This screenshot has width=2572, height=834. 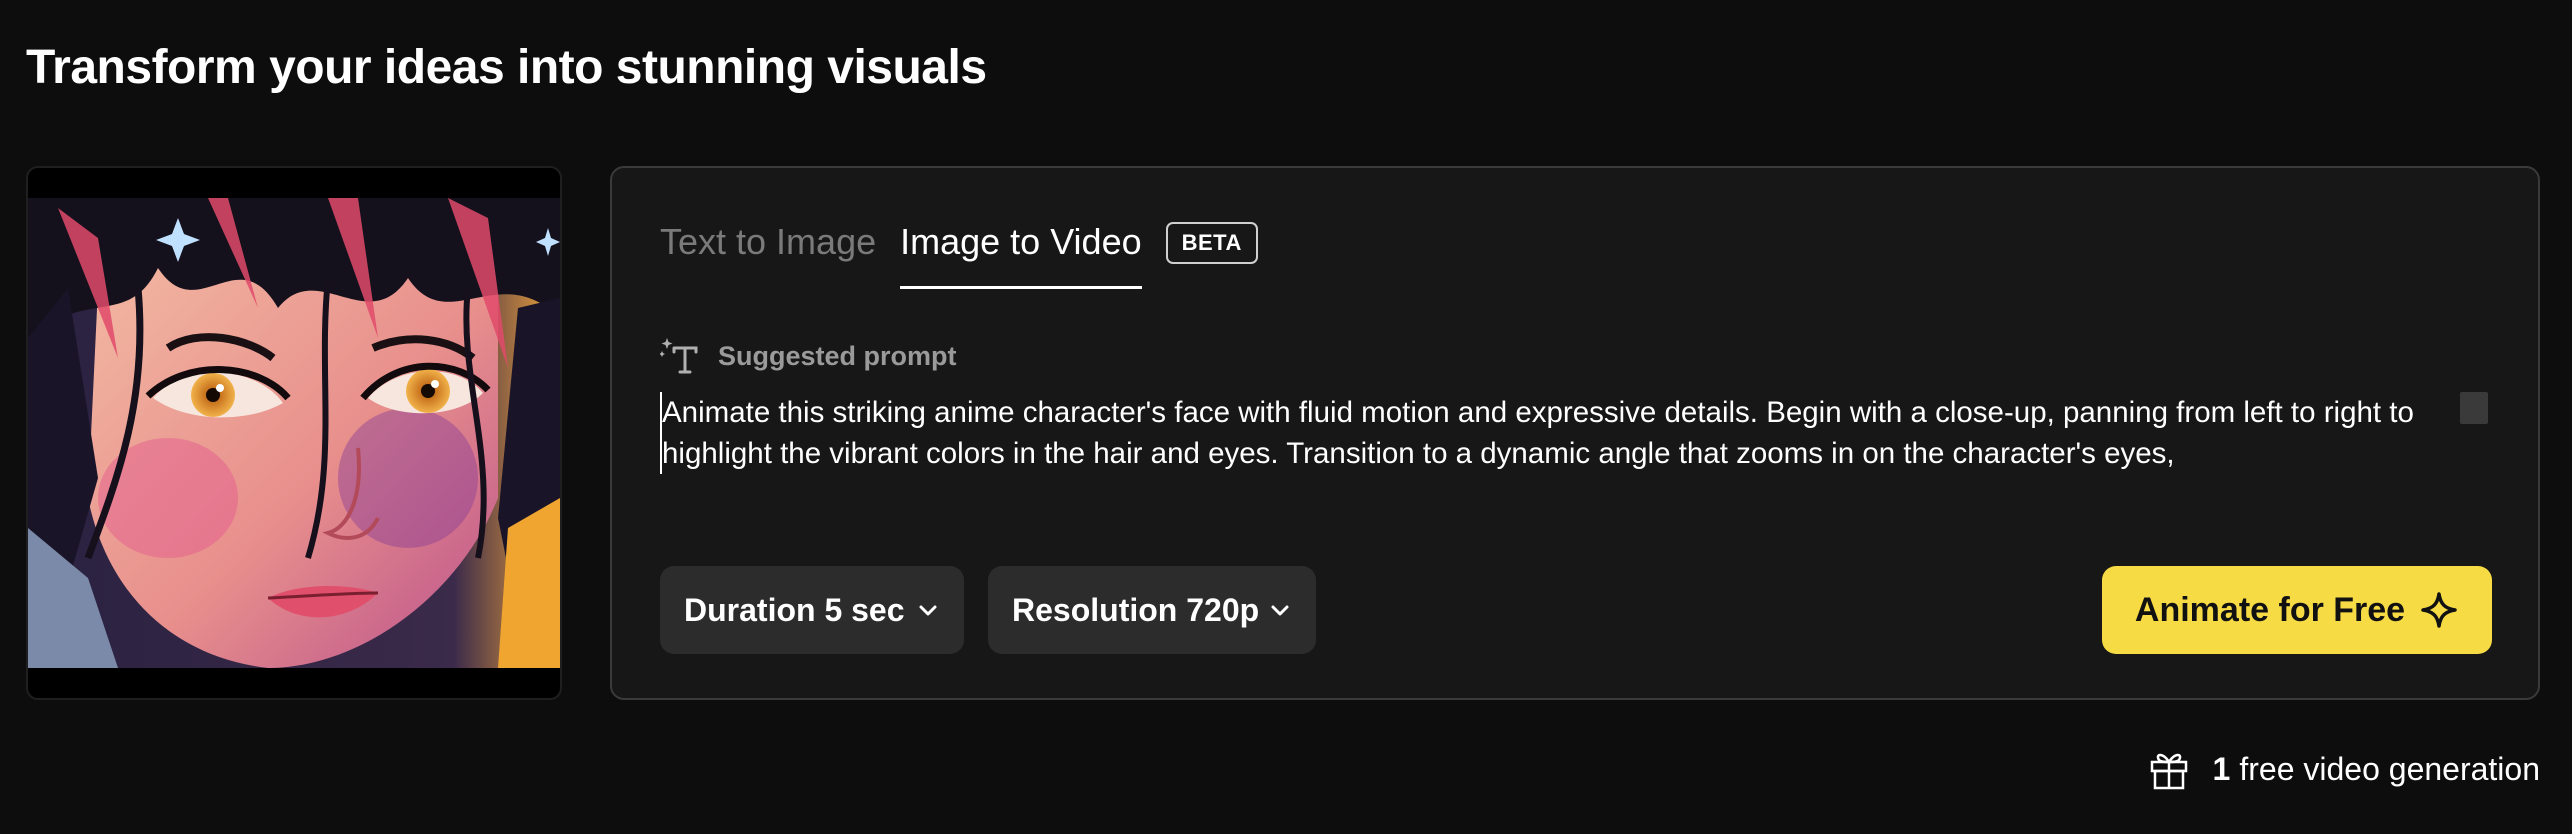 I want to click on sparkle-text-icon, so click(x=679, y=356).